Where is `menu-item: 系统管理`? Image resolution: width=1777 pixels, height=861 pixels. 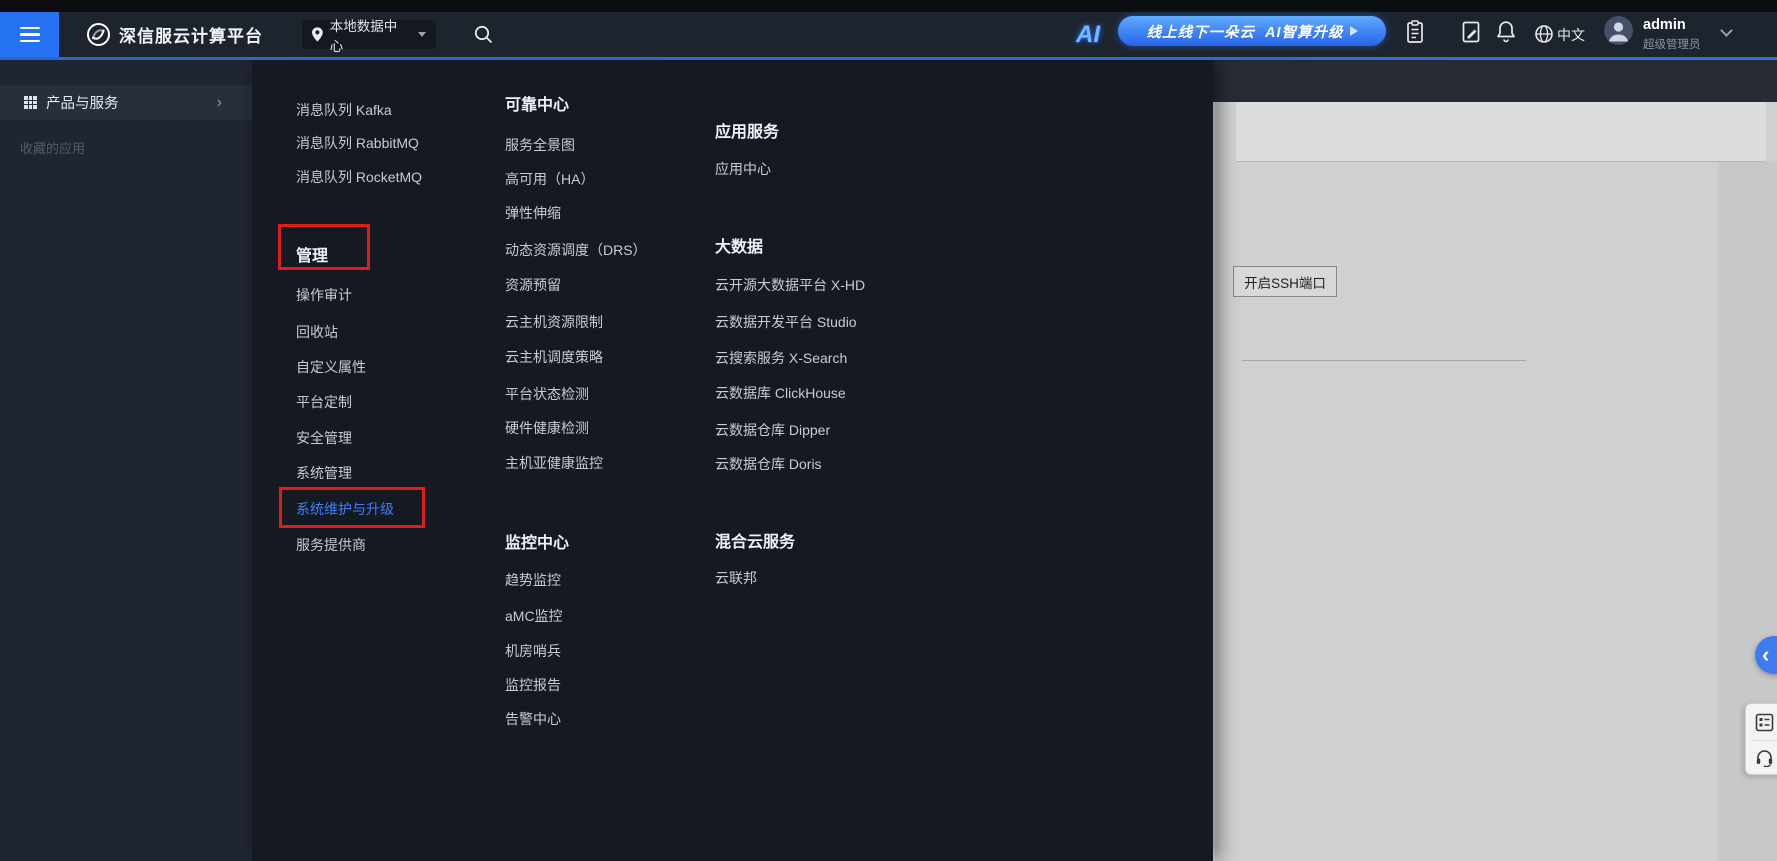
menu-item: 系统管理 is located at coordinates (324, 473).